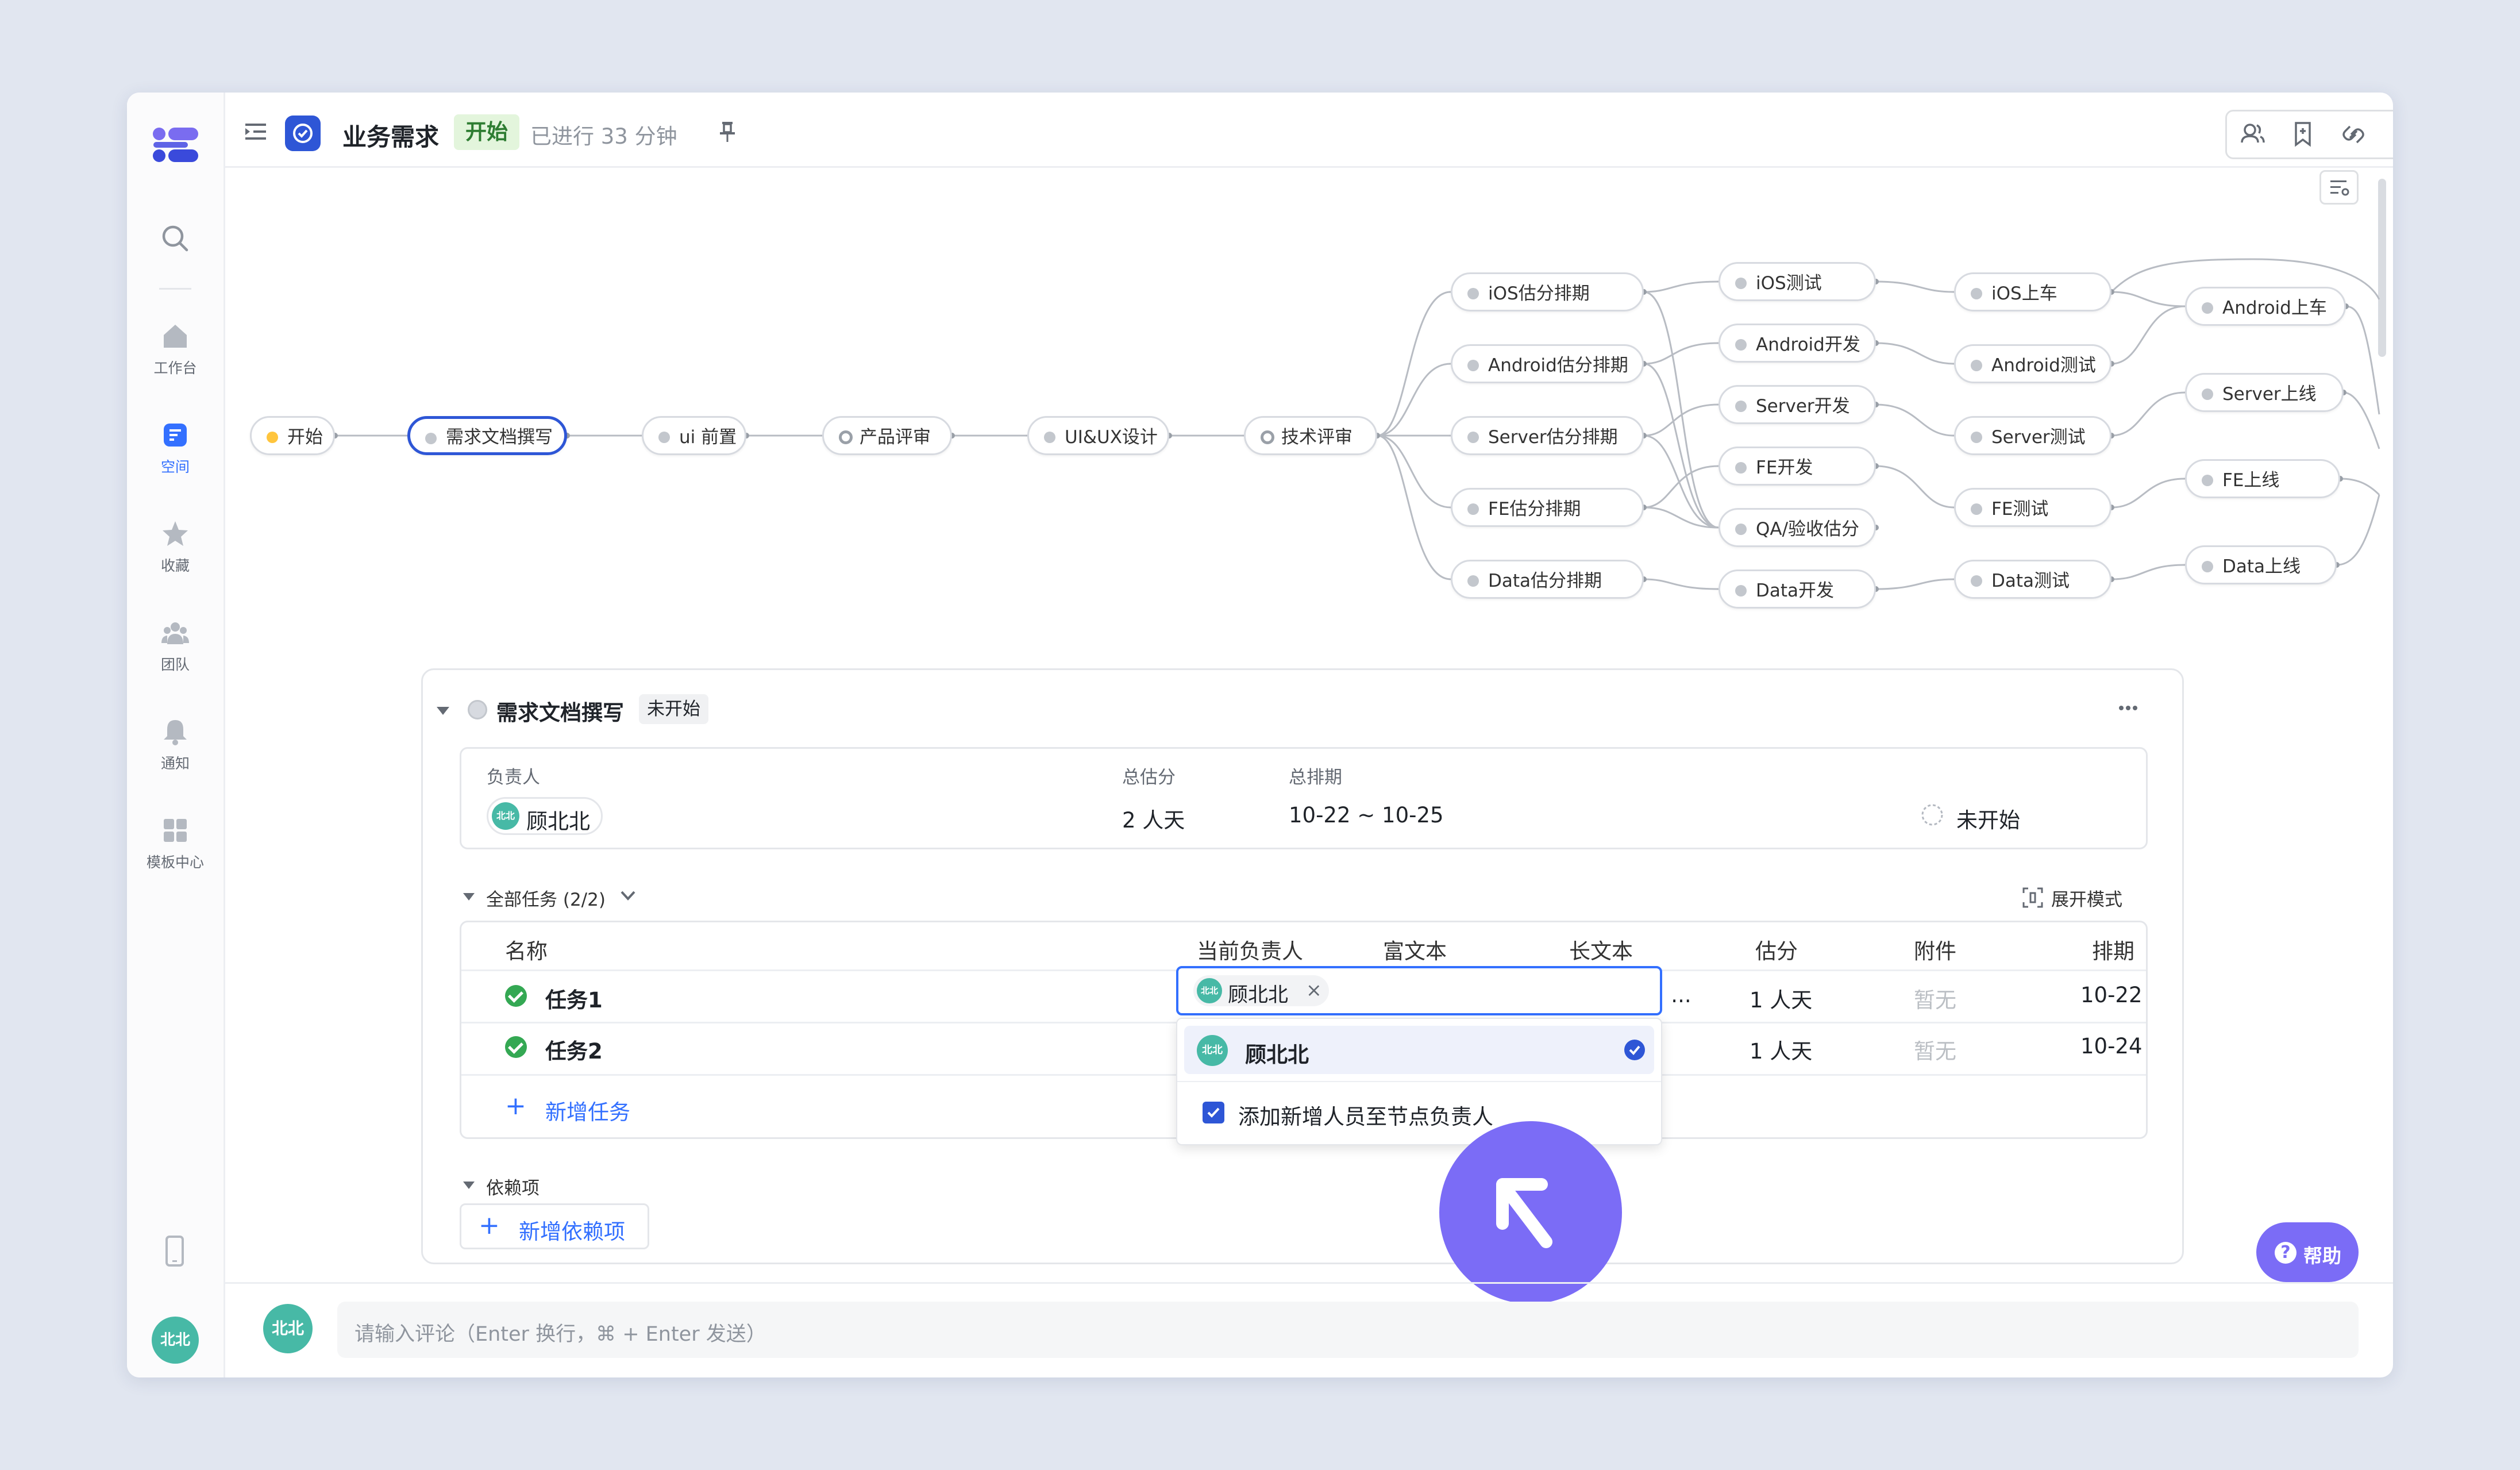  I want to click on flow-node-test: FE测试, so click(2033, 507).